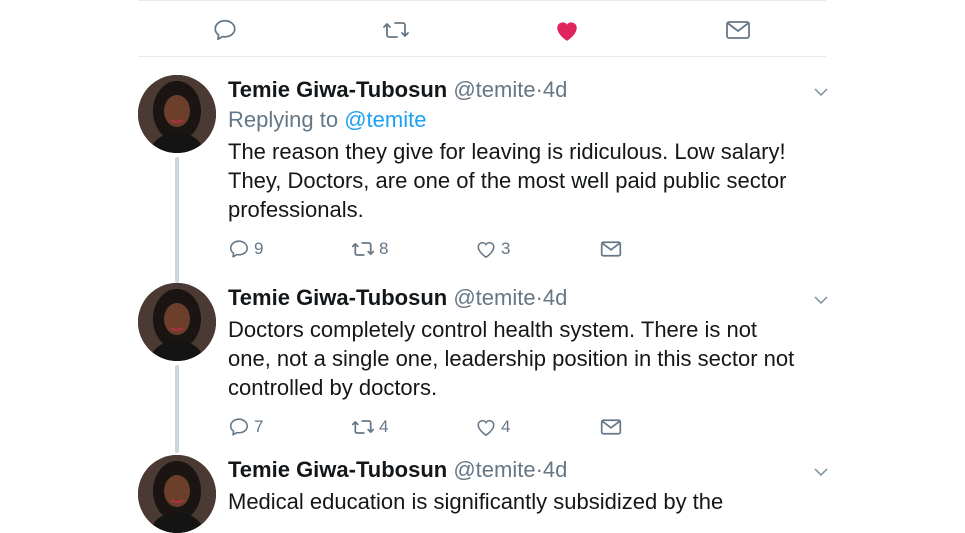 The width and height of the screenshot is (965, 533). I want to click on like-button: 4, so click(492, 427).